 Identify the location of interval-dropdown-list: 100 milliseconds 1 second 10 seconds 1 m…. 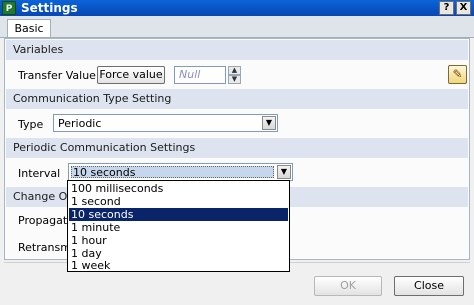
(178, 226).